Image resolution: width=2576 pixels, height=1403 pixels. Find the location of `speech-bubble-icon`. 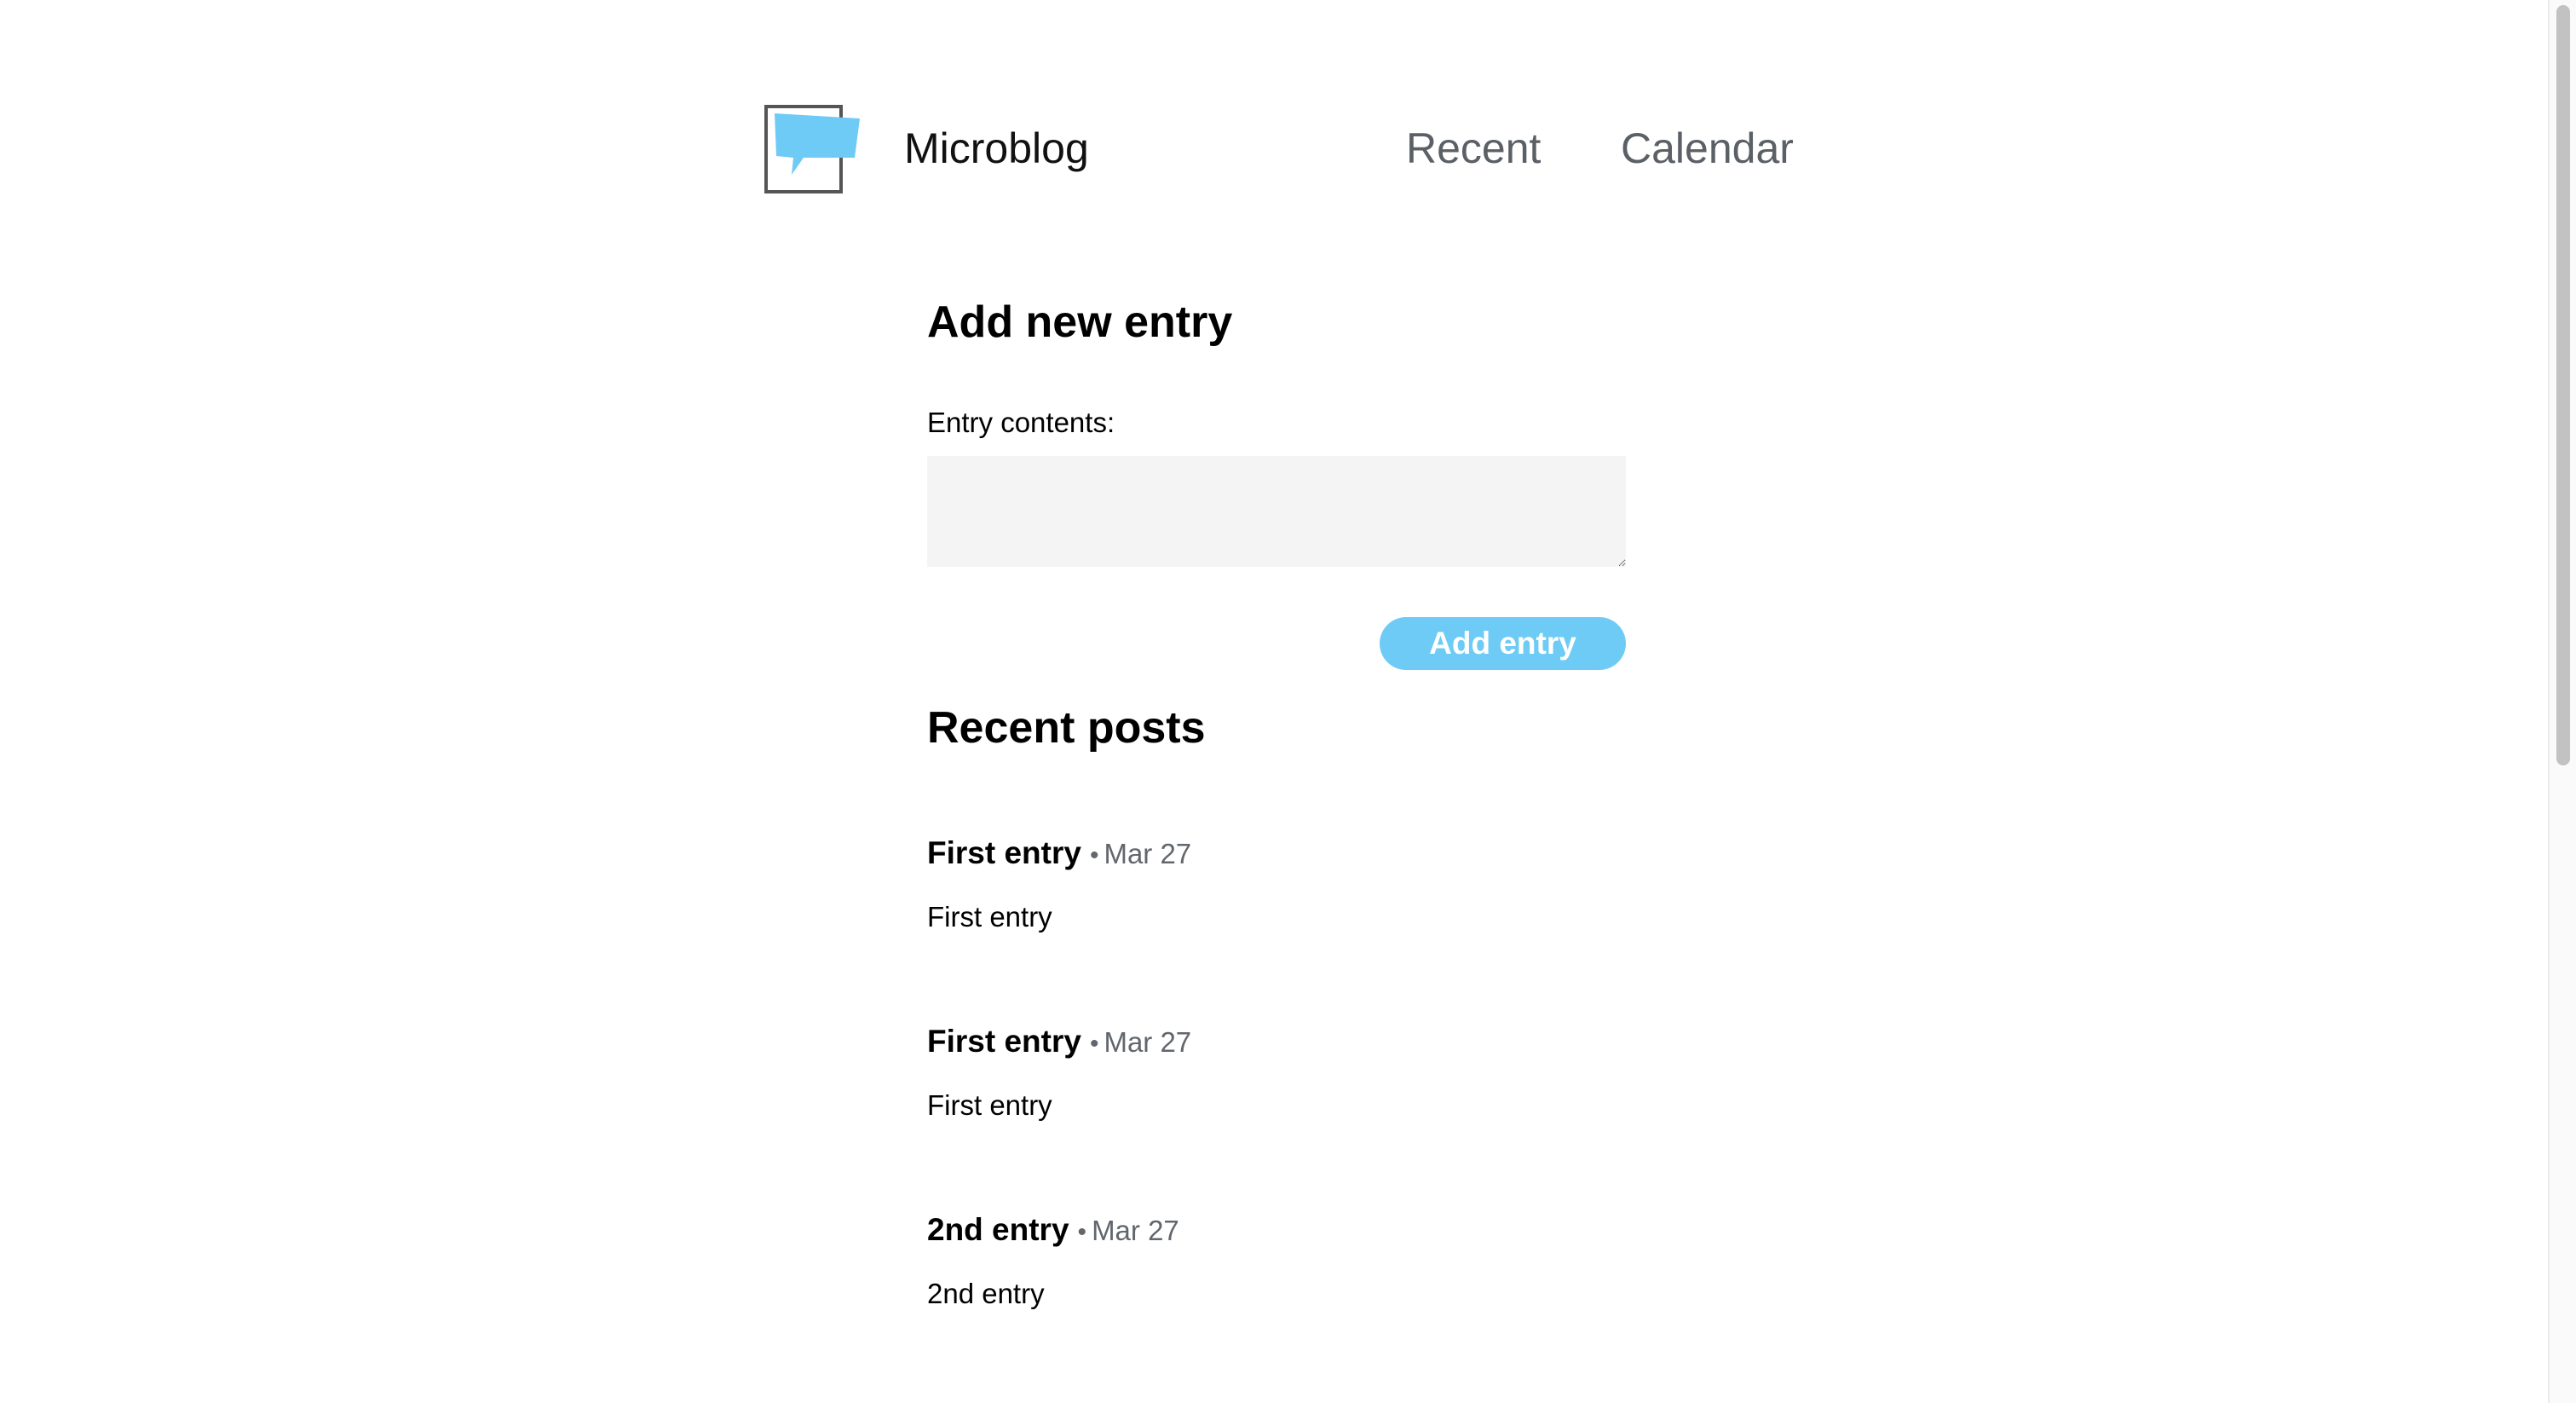

speech-bubble-icon is located at coordinates (817, 144).